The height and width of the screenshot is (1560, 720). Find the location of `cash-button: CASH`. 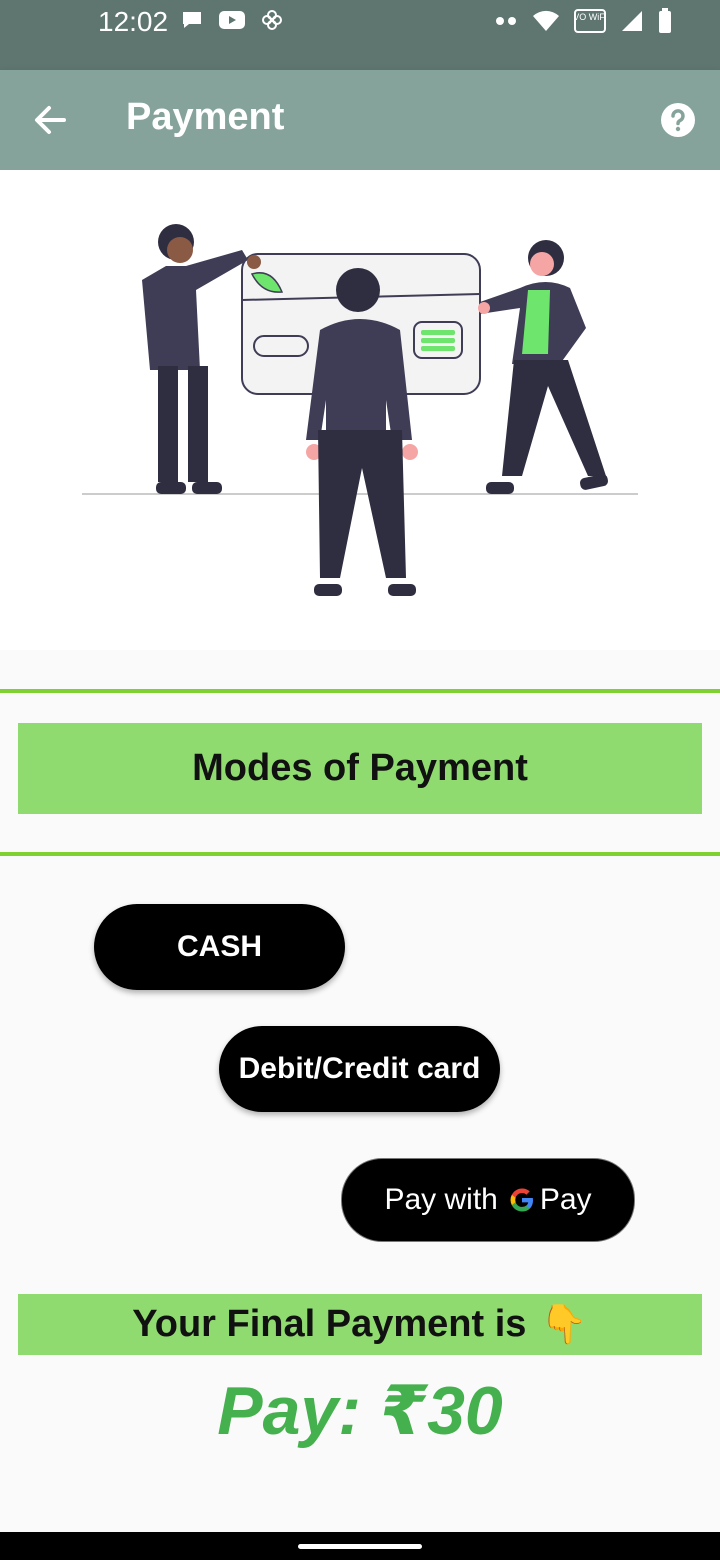

cash-button: CASH is located at coordinates (219, 947).